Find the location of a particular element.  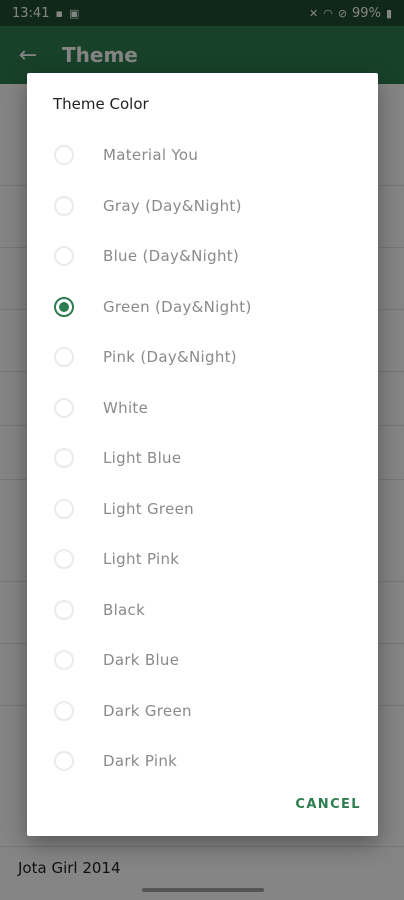

theme-option-label: Blue (Day&Night) is located at coordinates (171, 256).